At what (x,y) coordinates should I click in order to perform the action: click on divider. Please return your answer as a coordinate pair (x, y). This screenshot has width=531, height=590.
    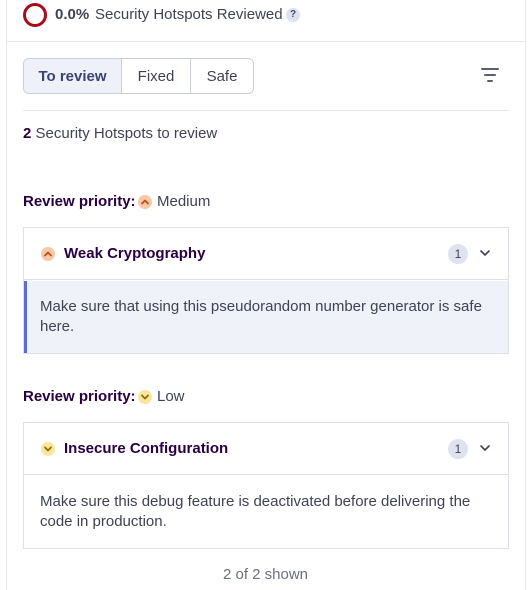
    Looking at the image, I should click on (266, 110).